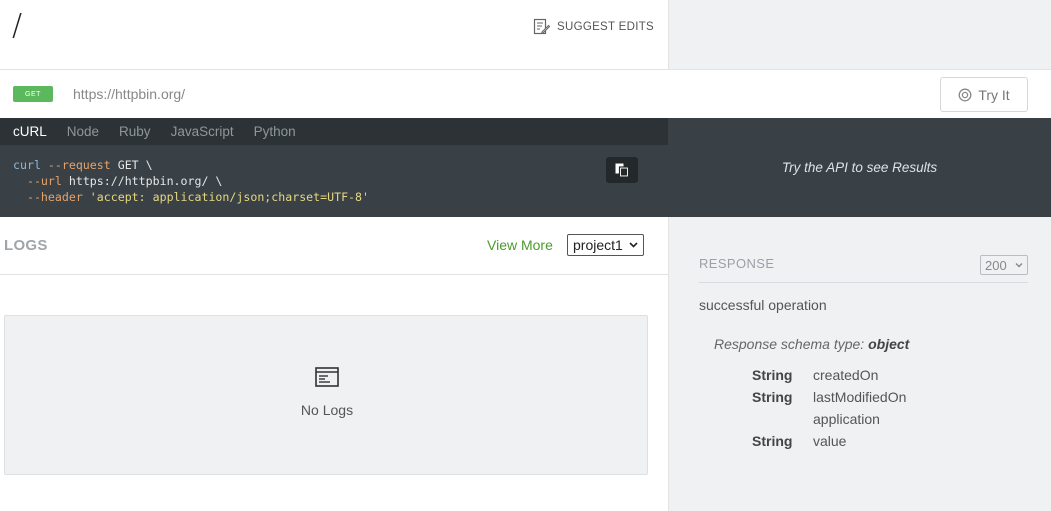 The height and width of the screenshot is (511, 1051). I want to click on schema-field-name: value, so click(830, 441).